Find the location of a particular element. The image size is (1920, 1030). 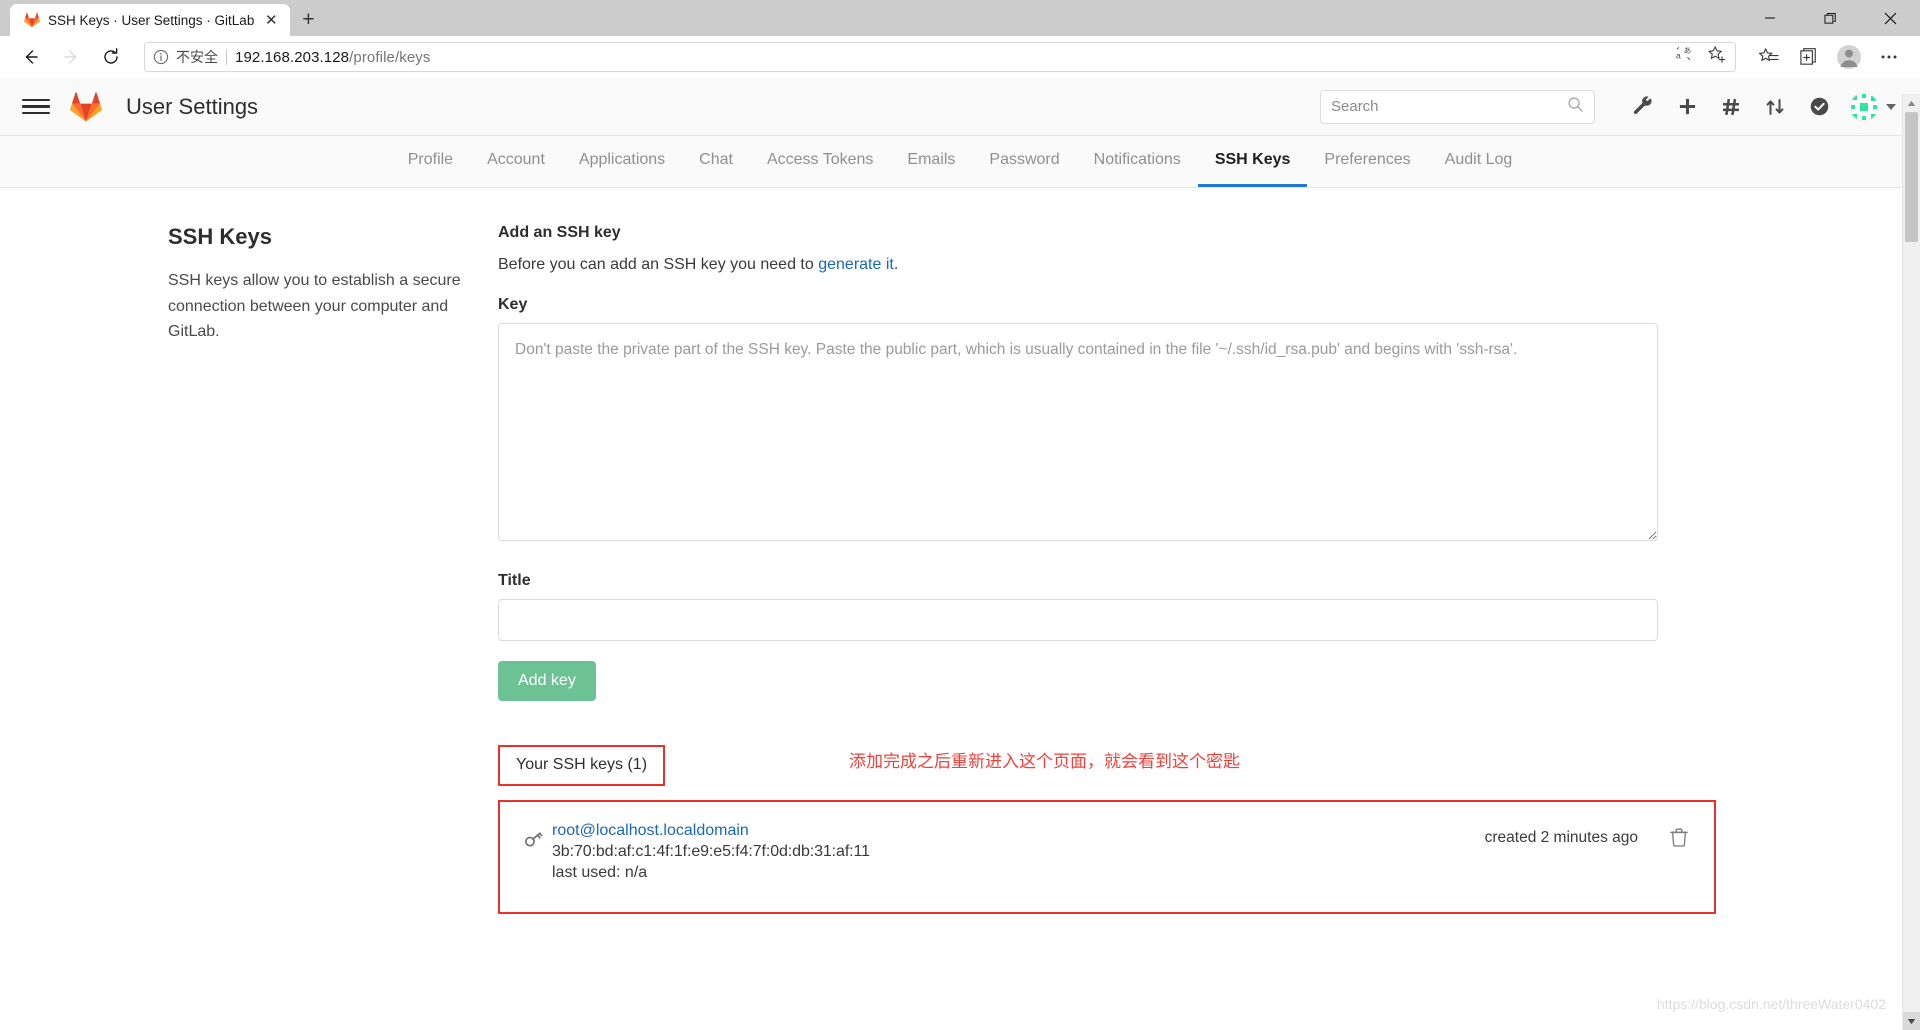

tab-chat: Chat is located at coordinates (716, 161).